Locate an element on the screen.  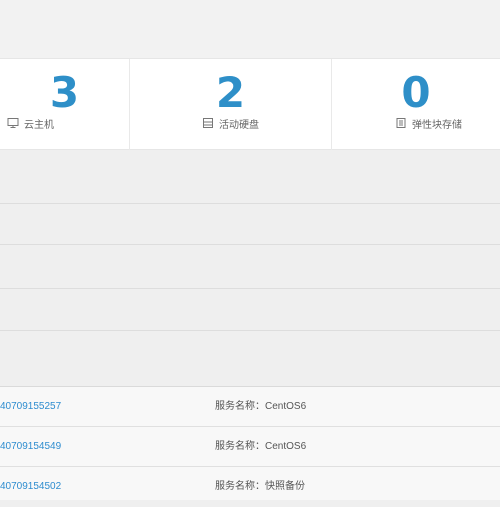
stat-label-group: 云主机 is located at coordinates (64, 123).